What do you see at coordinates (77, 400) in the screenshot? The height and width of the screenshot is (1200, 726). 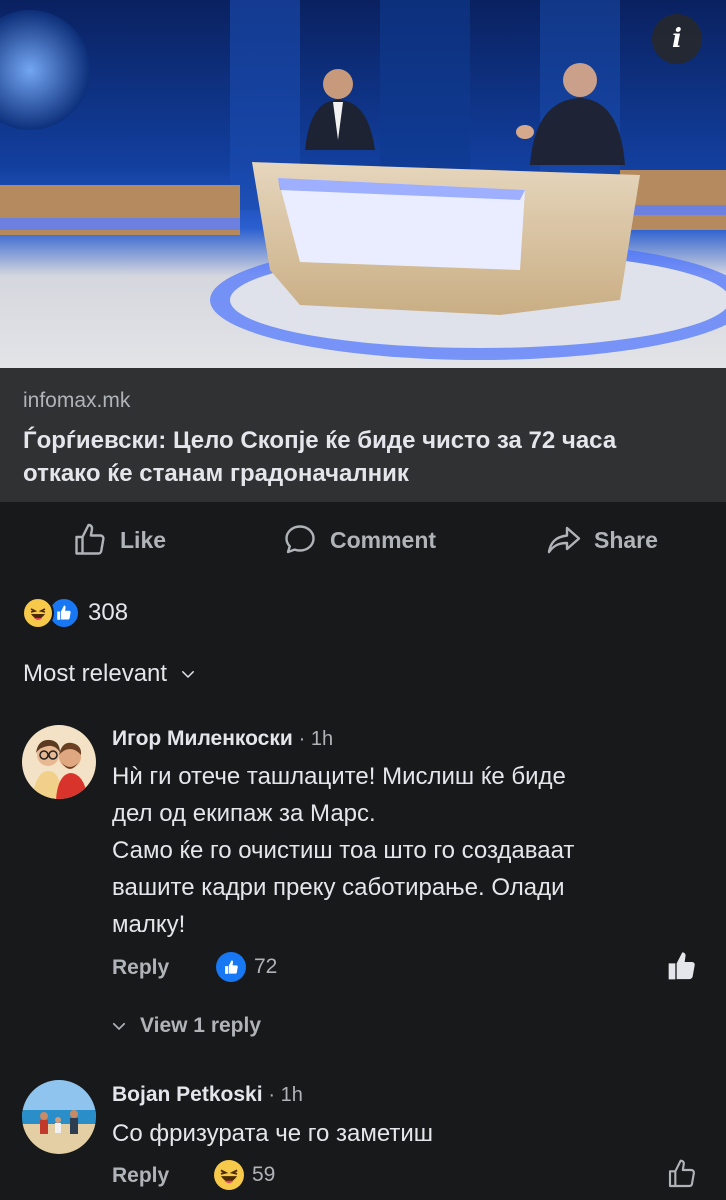 I see `link-domain: infomax.mk` at bounding box center [77, 400].